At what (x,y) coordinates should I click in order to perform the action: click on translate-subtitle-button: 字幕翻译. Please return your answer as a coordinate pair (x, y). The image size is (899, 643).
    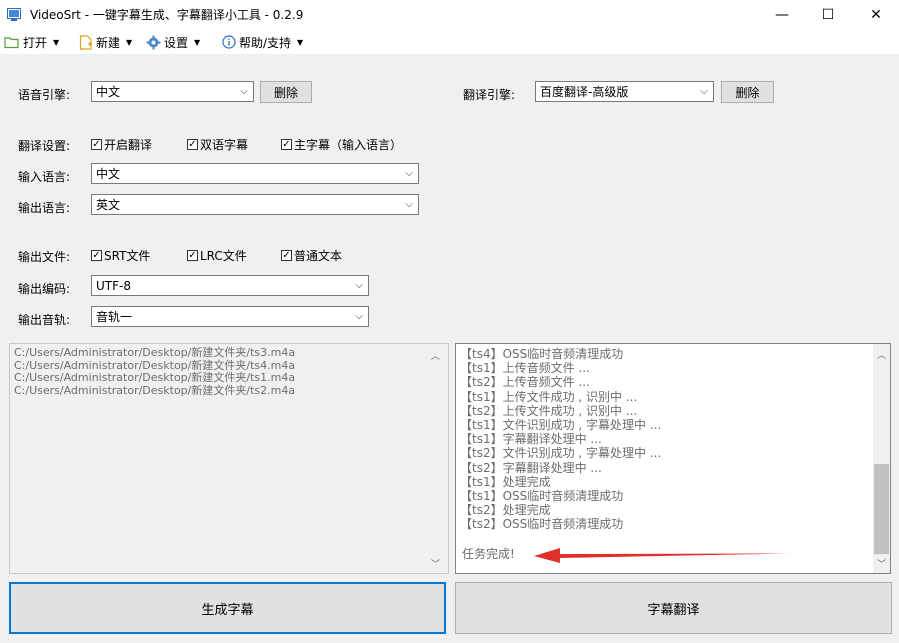
    Looking at the image, I should click on (673, 608).